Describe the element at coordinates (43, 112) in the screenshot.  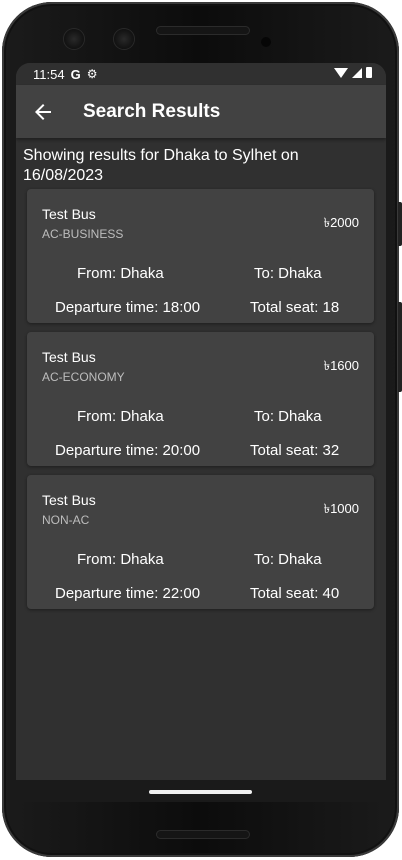
I see `arrow-left-icon` at that location.